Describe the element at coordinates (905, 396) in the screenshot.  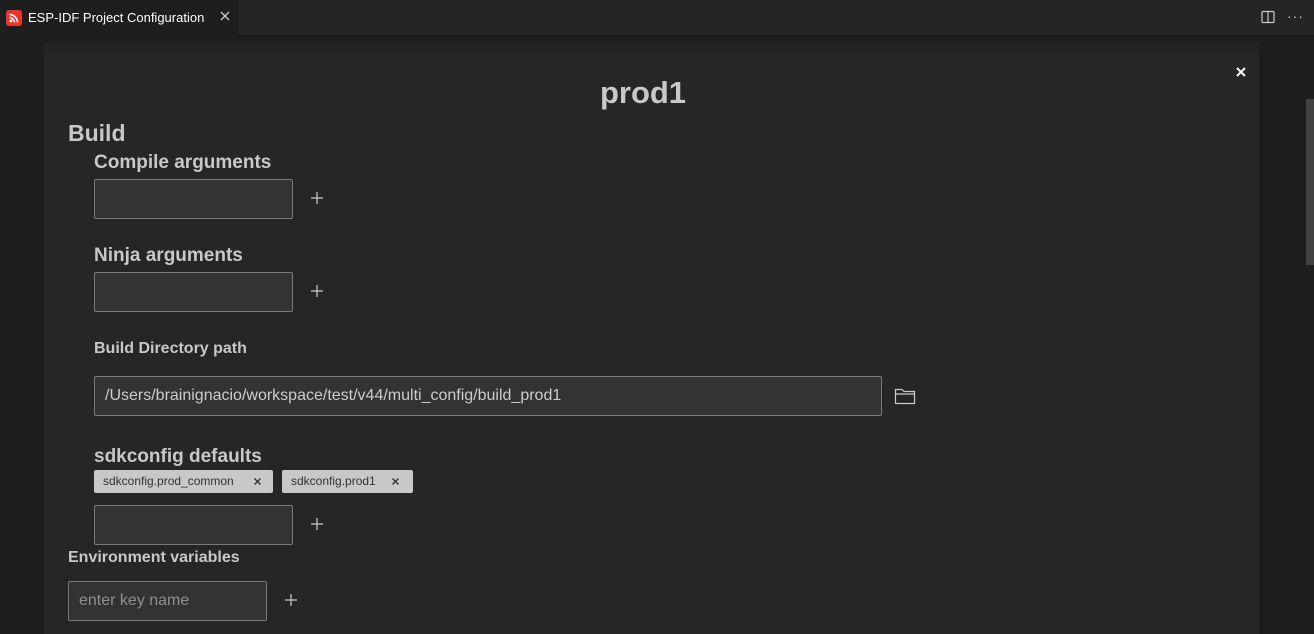
I see `folder-icon` at that location.